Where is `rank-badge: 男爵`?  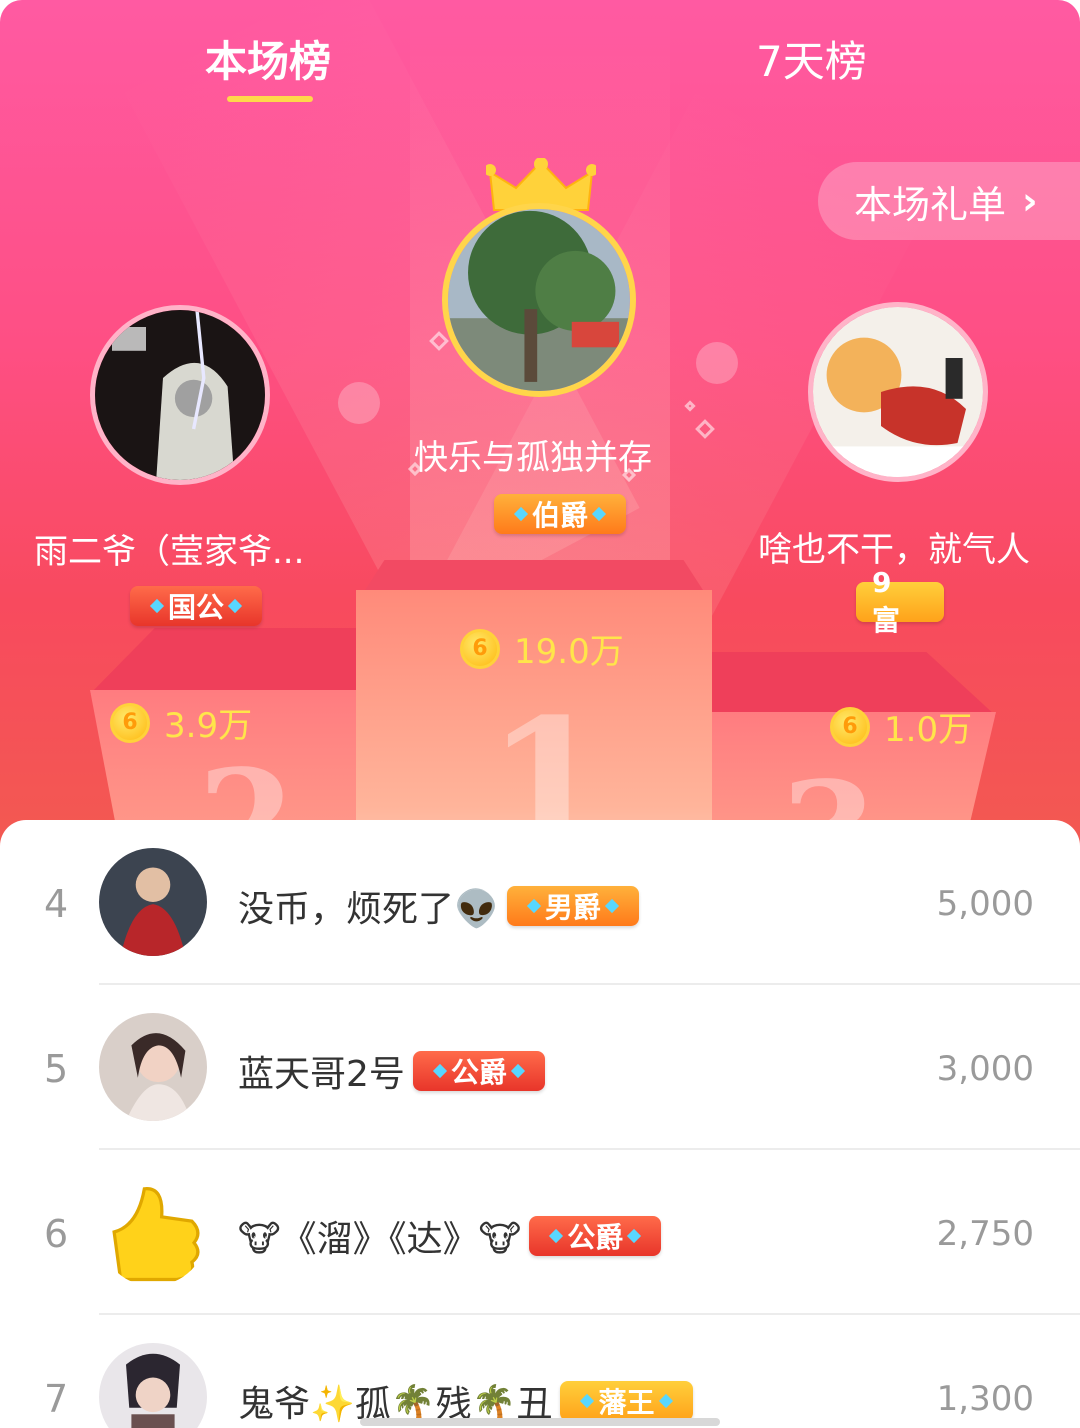
rank-badge: 男爵 is located at coordinates (572, 906).